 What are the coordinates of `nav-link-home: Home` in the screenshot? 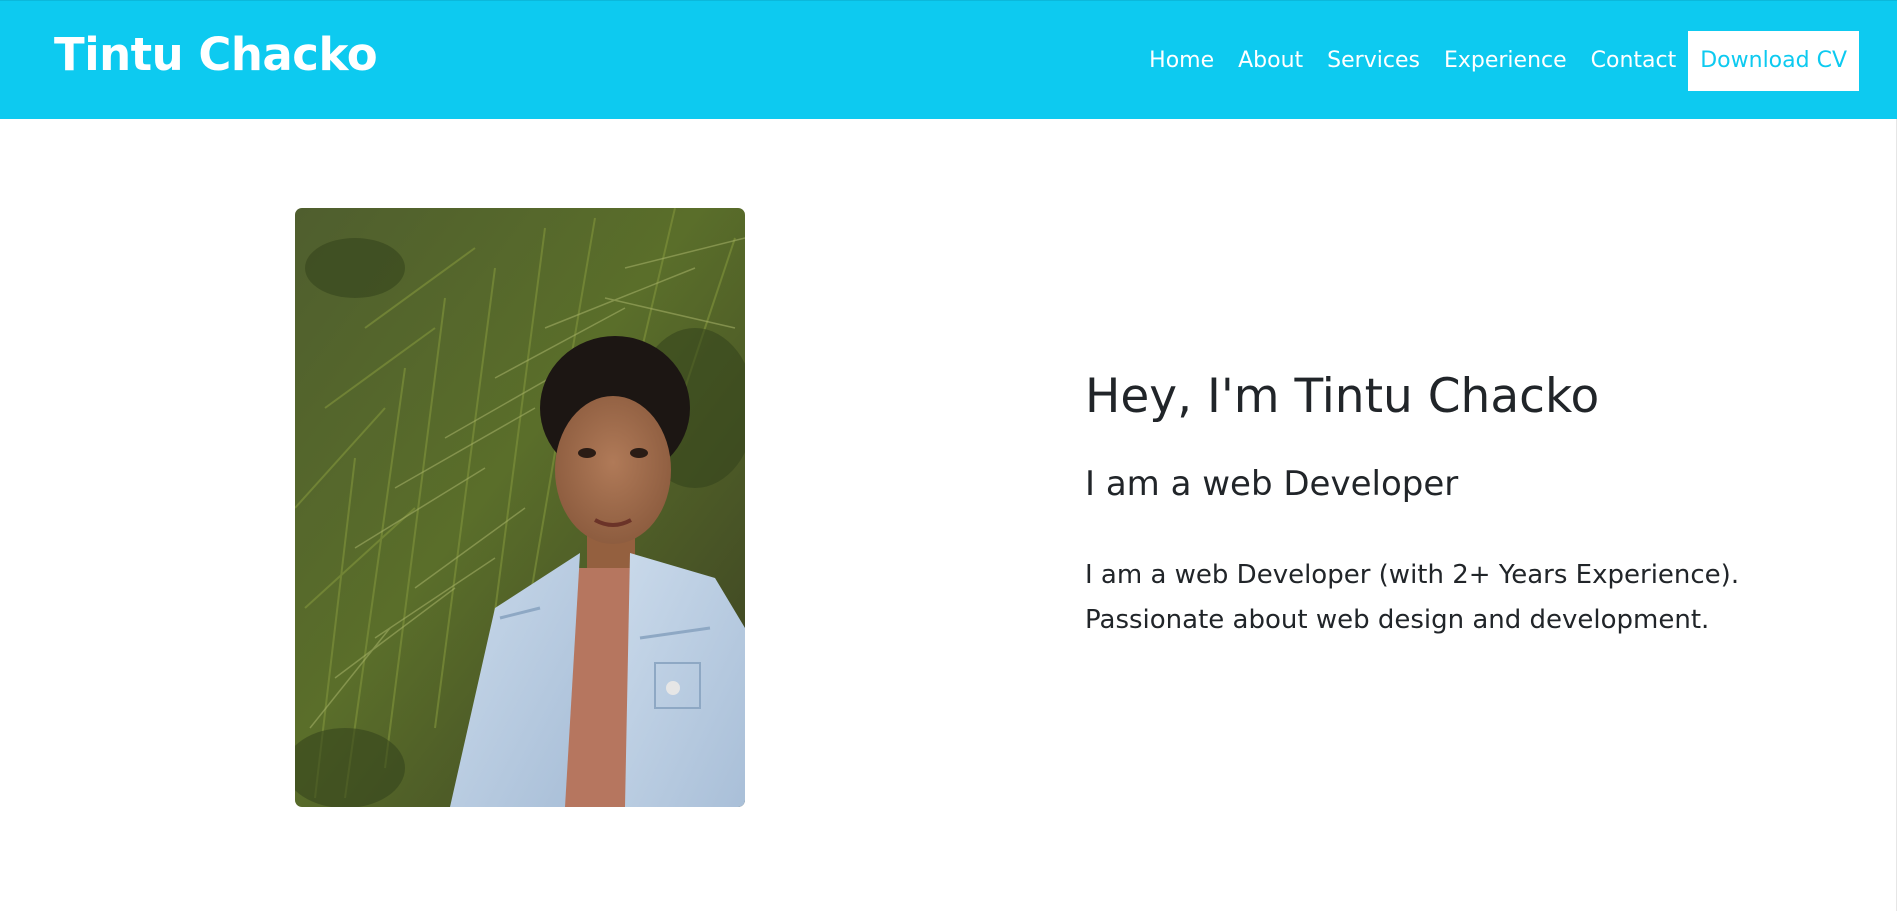 It's located at (1181, 61).